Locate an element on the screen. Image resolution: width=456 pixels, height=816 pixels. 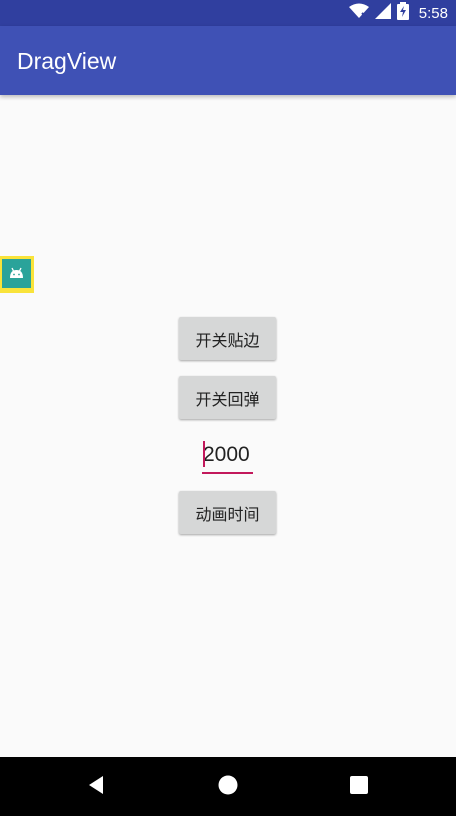
toggle-rebound-button: 开关回弹 is located at coordinates (227, 397).